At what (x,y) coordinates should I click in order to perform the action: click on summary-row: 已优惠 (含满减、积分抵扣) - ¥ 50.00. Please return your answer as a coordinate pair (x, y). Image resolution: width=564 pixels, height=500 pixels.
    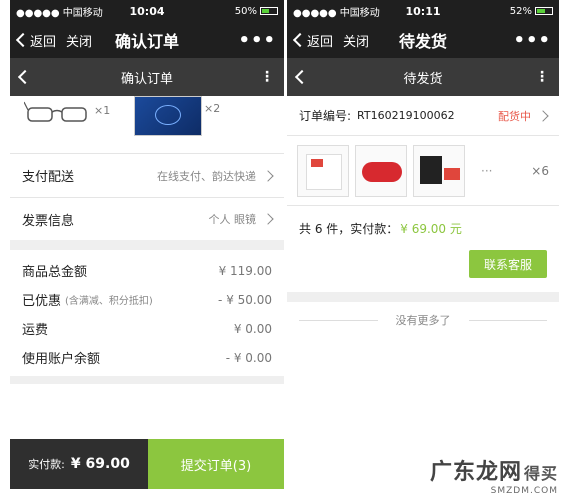
    Looking at the image, I should click on (147, 301).